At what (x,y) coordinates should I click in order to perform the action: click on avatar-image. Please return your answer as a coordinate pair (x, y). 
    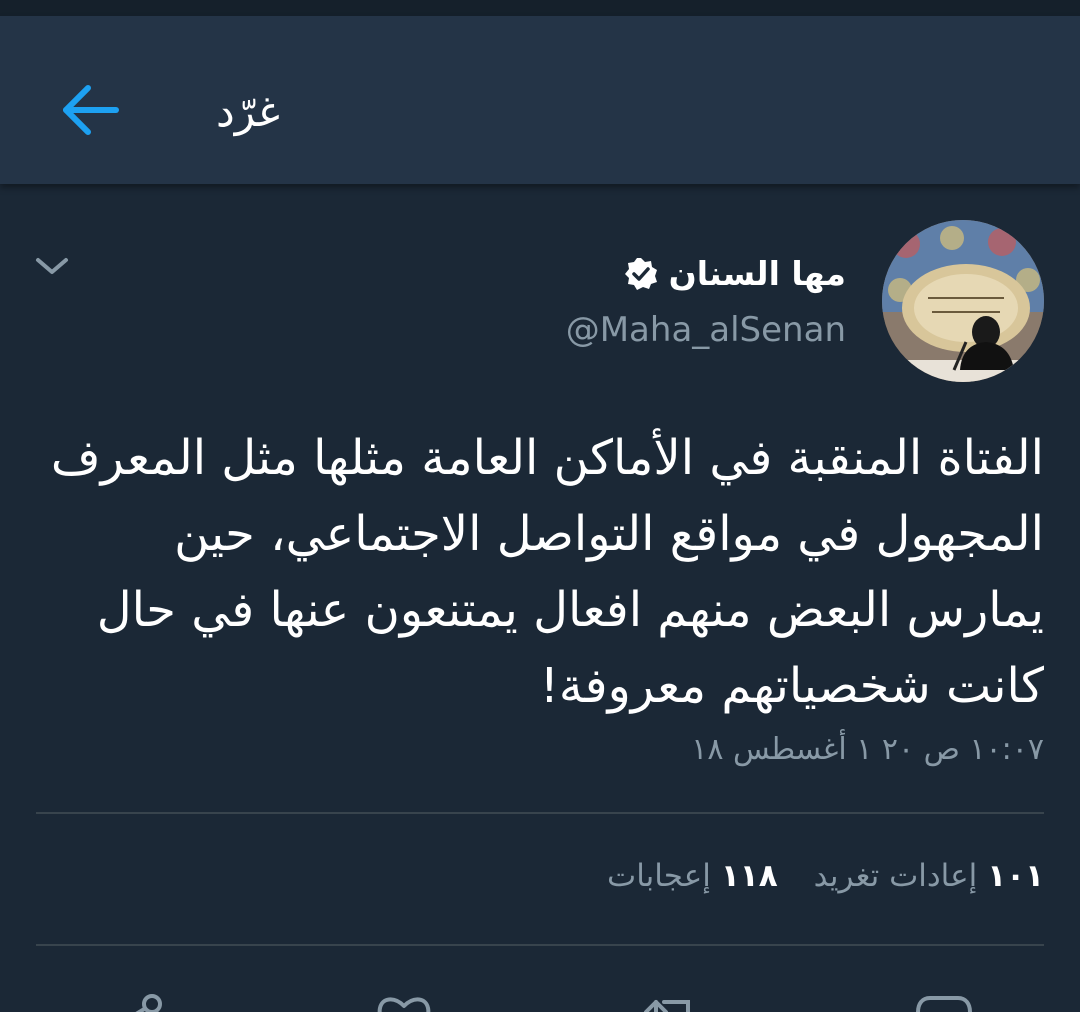
    Looking at the image, I should click on (963, 301).